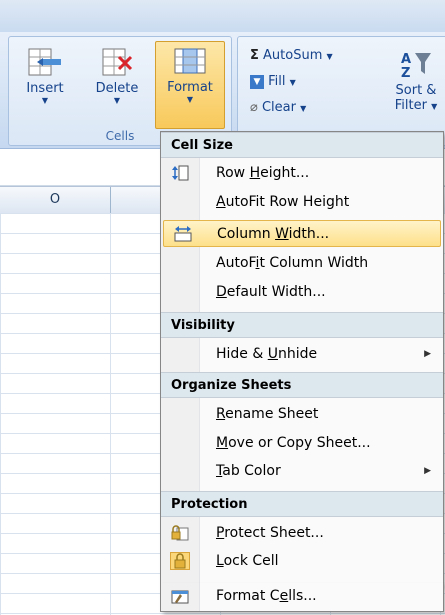 This screenshot has height=615, width=445. Describe the element at coordinates (222, 16) in the screenshot. I see `title-bar` at that location.